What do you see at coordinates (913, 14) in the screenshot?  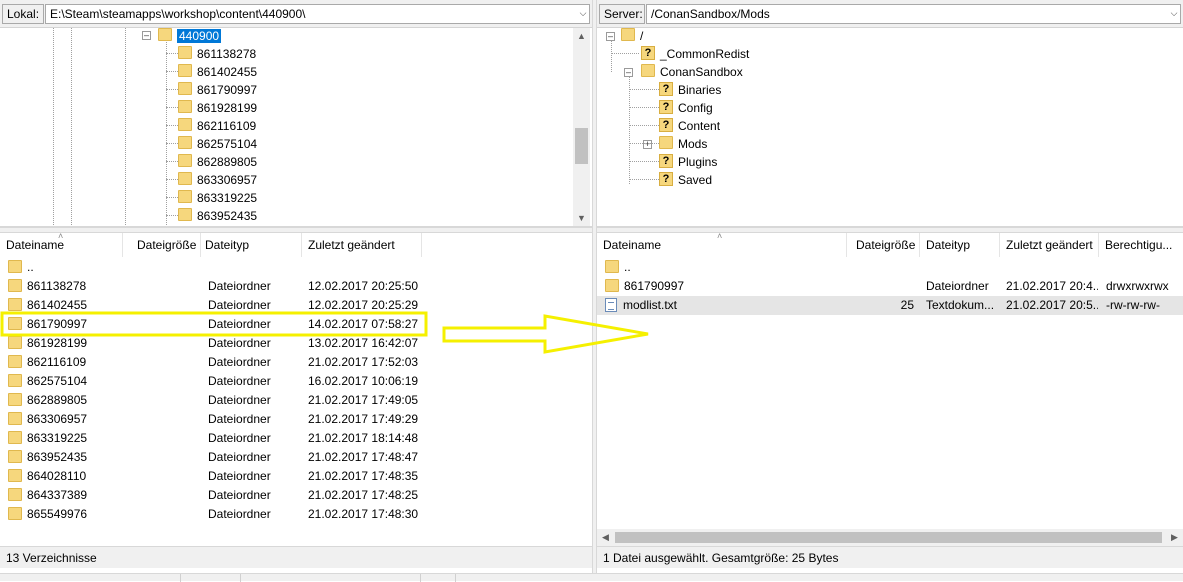 I see `remote-path-input: /ConanSandbox/Mods` at bounding box center [913, 14].